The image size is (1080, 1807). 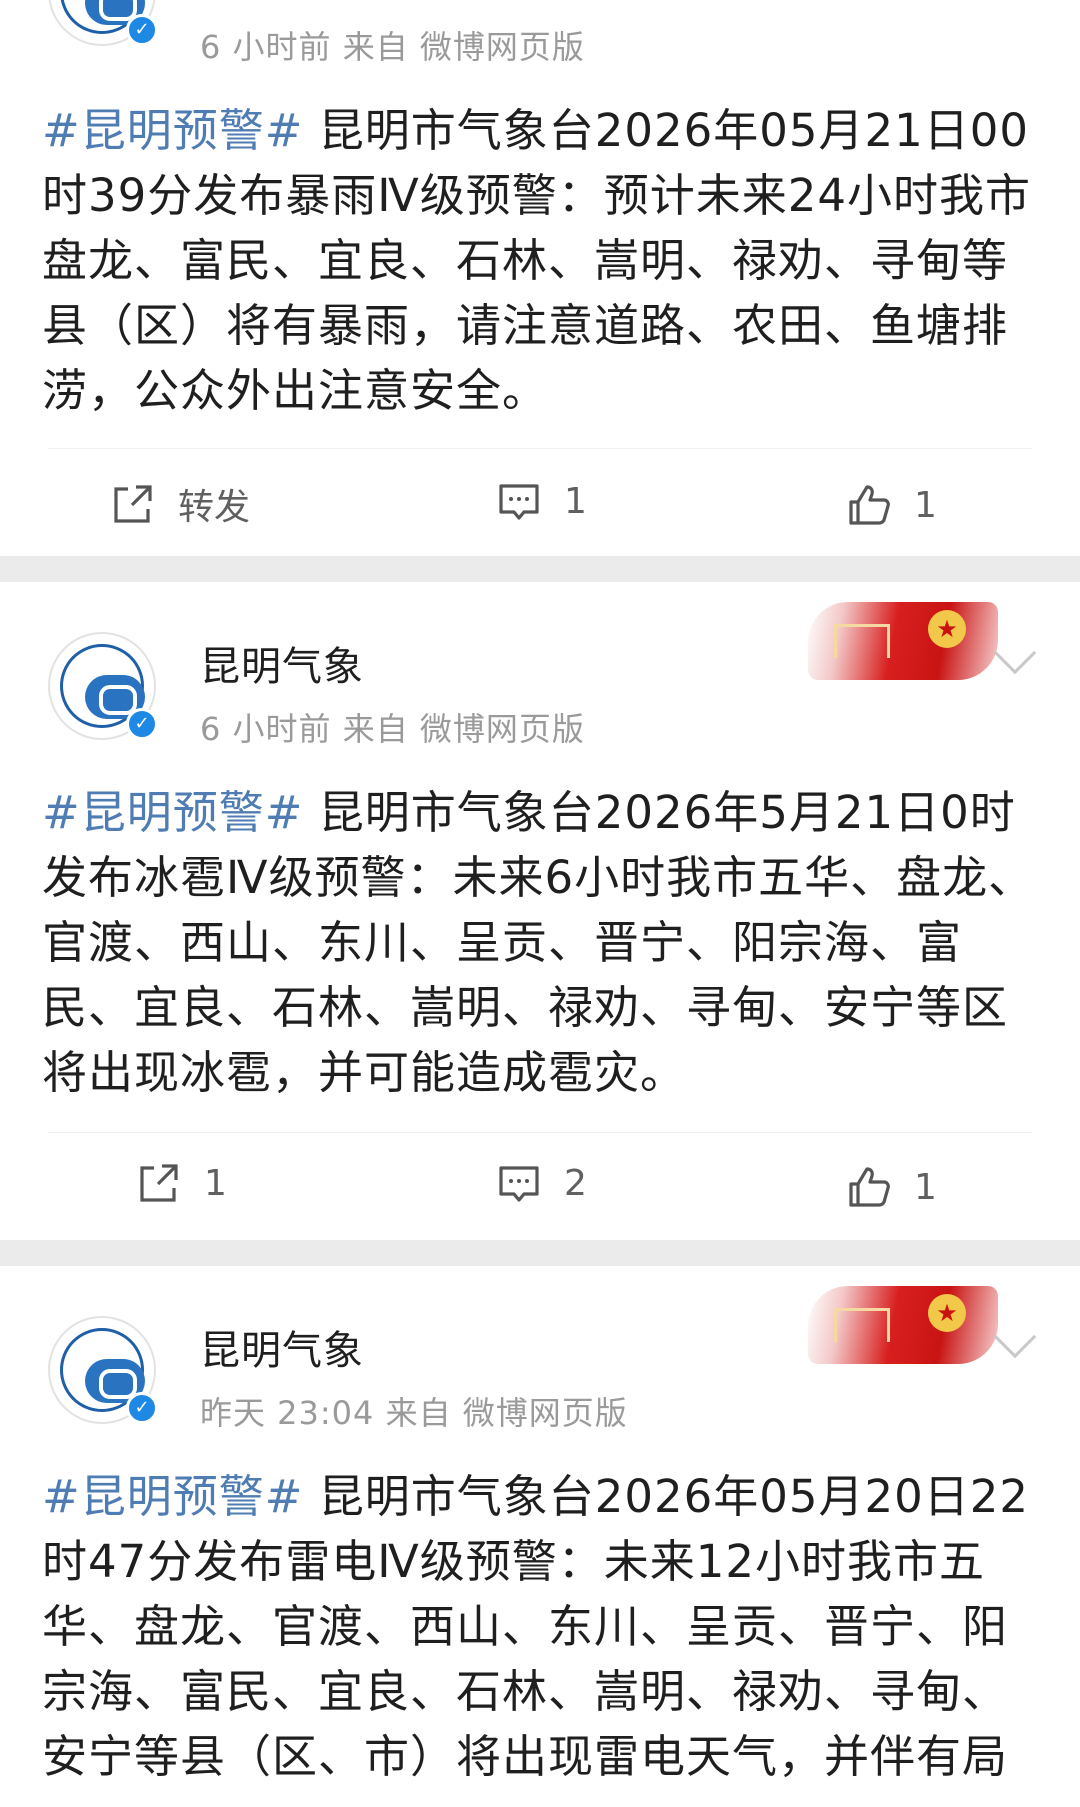 I want to click on repost-button: 1, so click(x=181, y=1183).